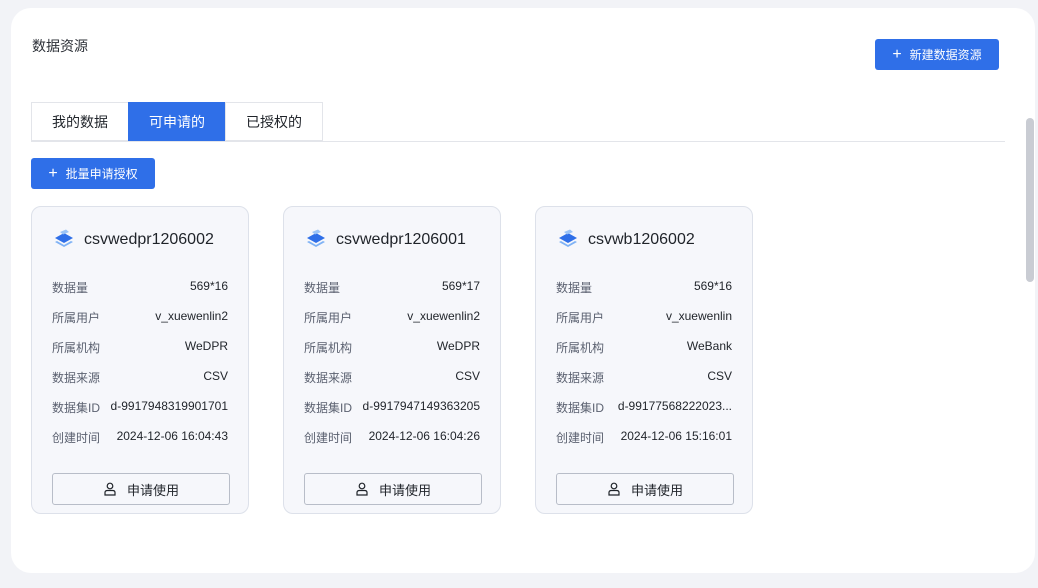 The image size is (1038, 588). I want to click on value-dataset-id: d-9917947149363205, so click(421, 406).